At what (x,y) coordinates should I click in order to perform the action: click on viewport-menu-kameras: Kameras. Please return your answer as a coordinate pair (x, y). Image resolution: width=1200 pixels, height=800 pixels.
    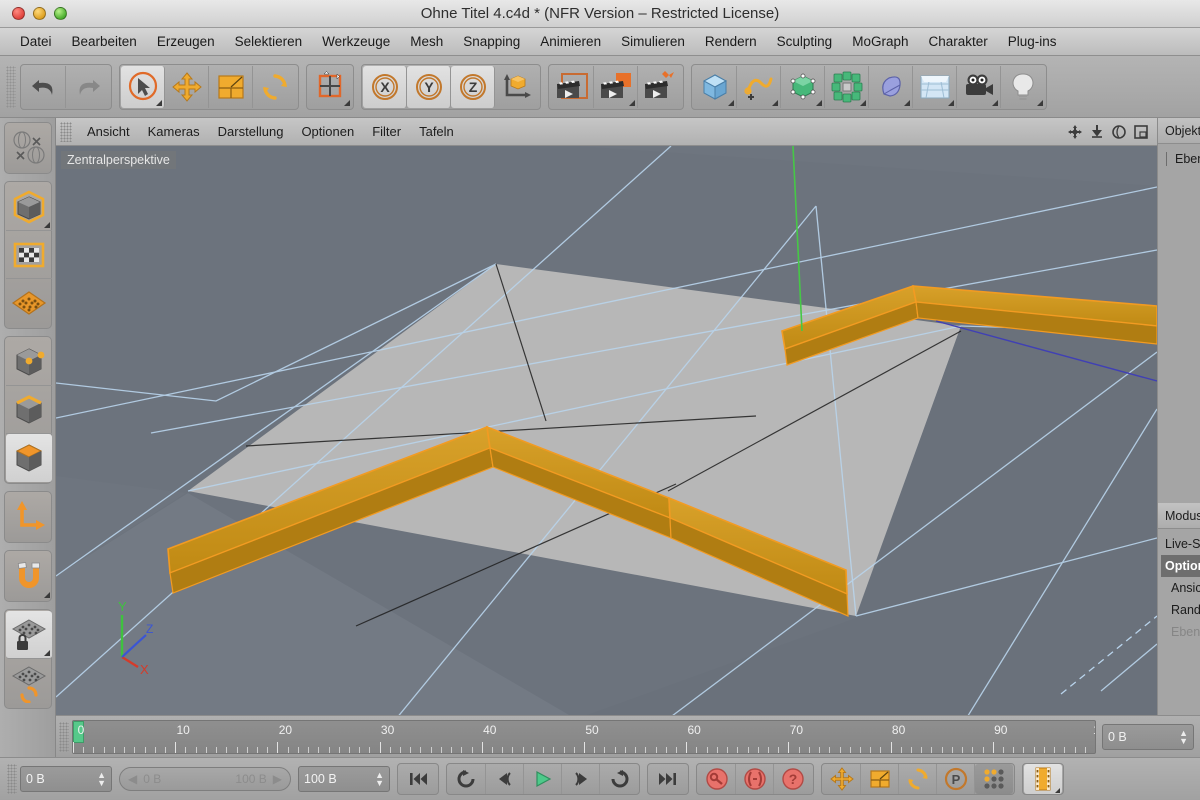
    Looking at the image, I should click on (174, 131).